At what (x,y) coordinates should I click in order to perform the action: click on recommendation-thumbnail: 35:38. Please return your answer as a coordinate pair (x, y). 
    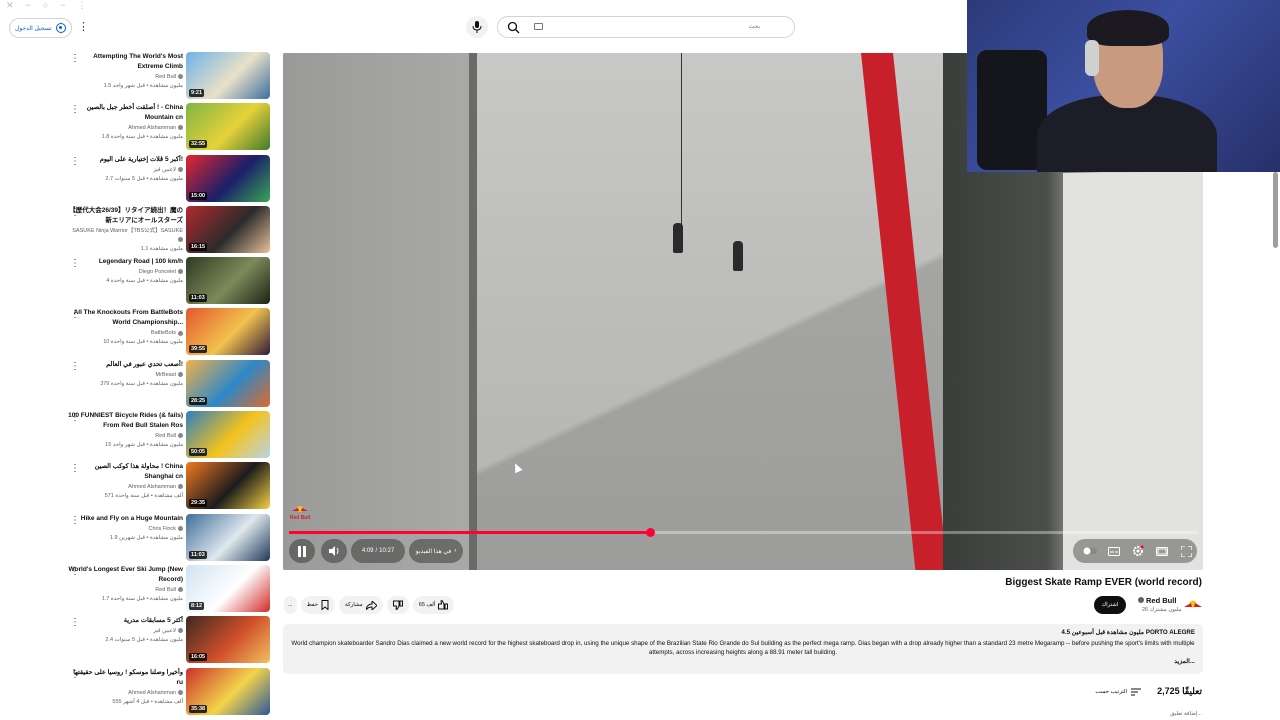
    Looking at the image, I should click on (228, 691).